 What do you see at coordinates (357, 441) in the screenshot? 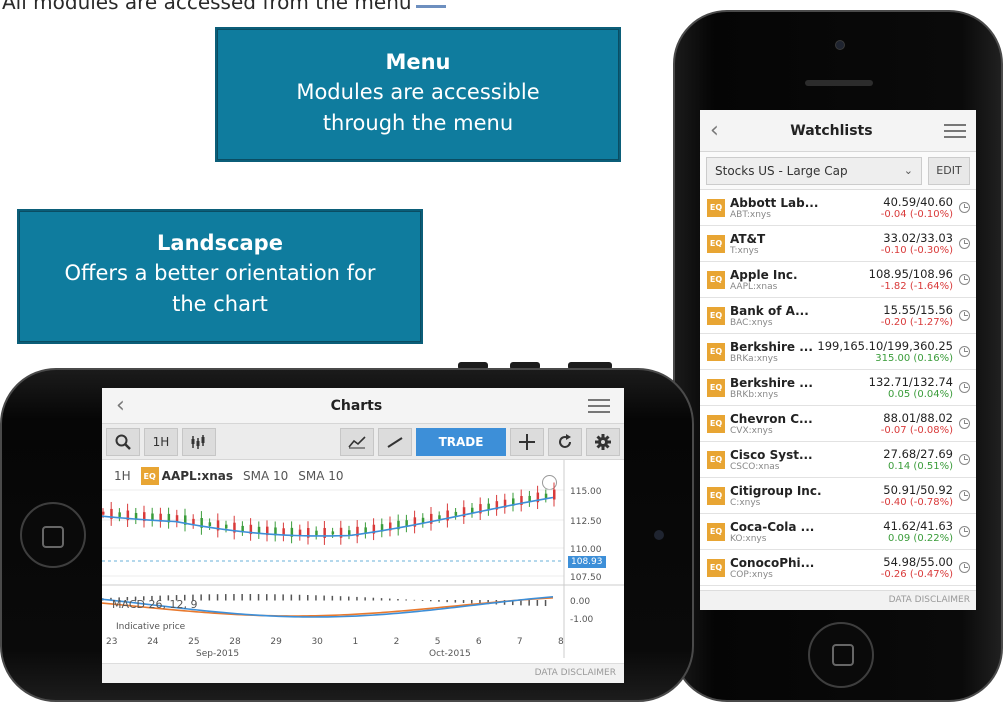
I see `indicators-button` at bounding box center [357, 441].